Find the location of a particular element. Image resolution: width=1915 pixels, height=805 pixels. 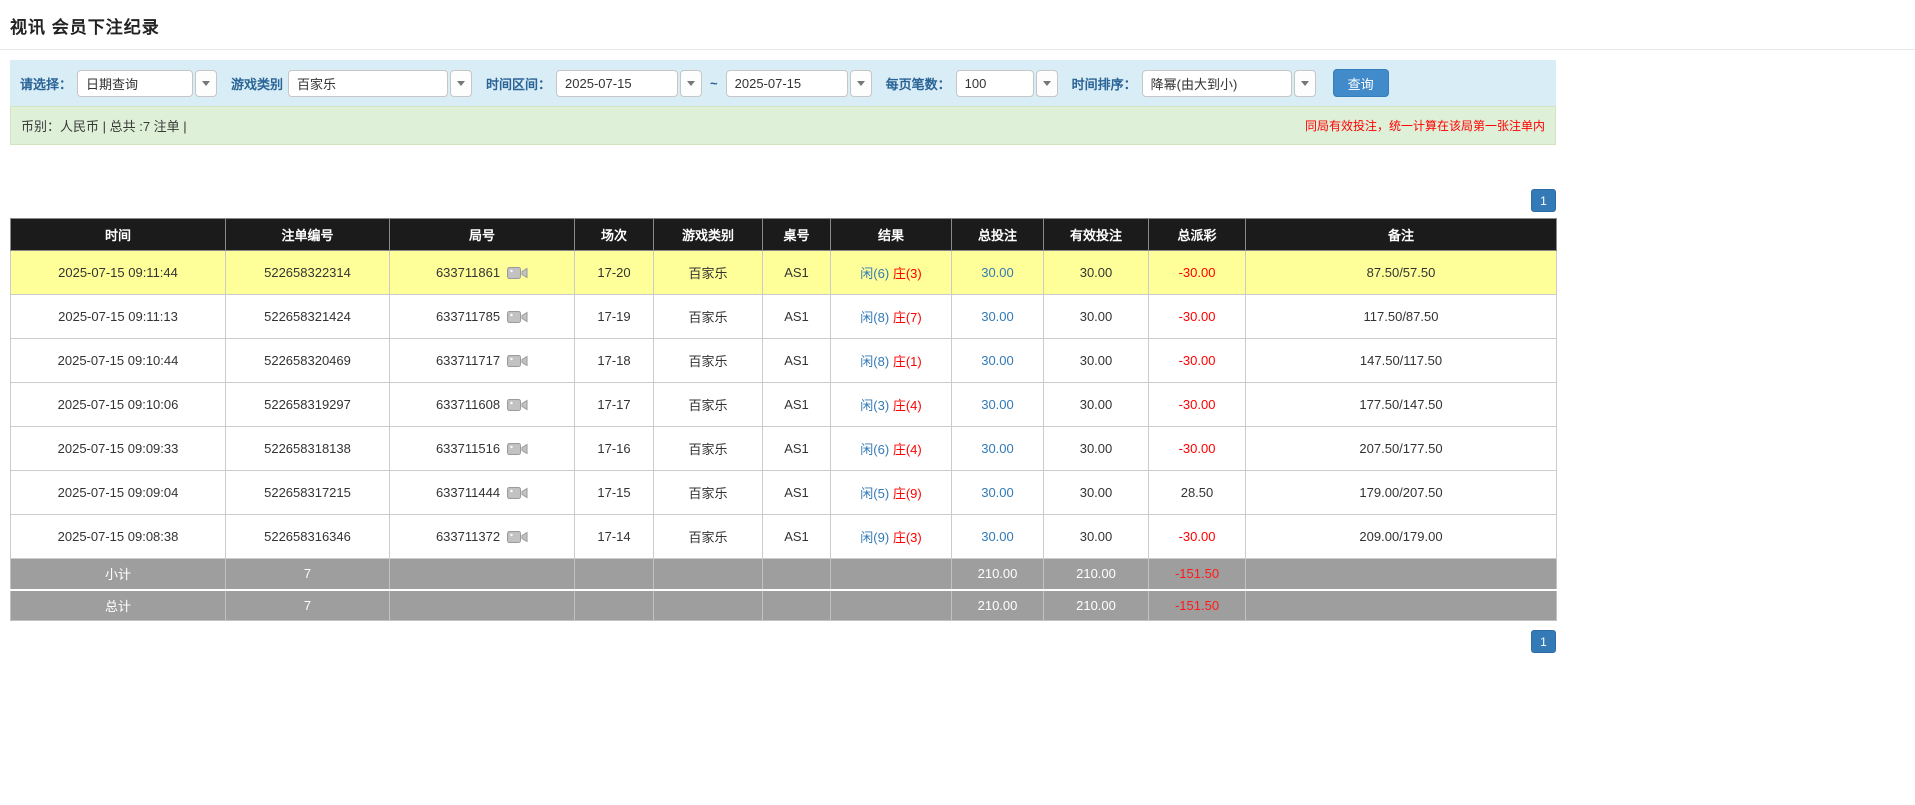

round-number: 633711516 is located at coordinates (468, 448).